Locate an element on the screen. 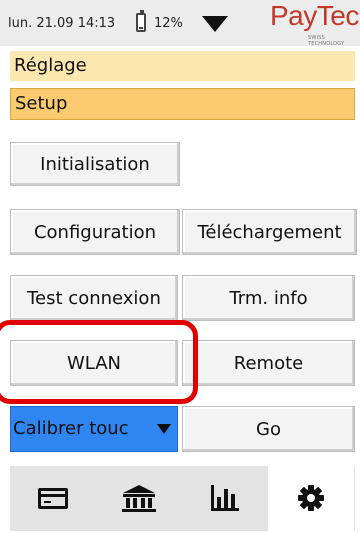 The image size is (360, 535). trm-info-button: Trm. info is located at coordinates (268, 298).